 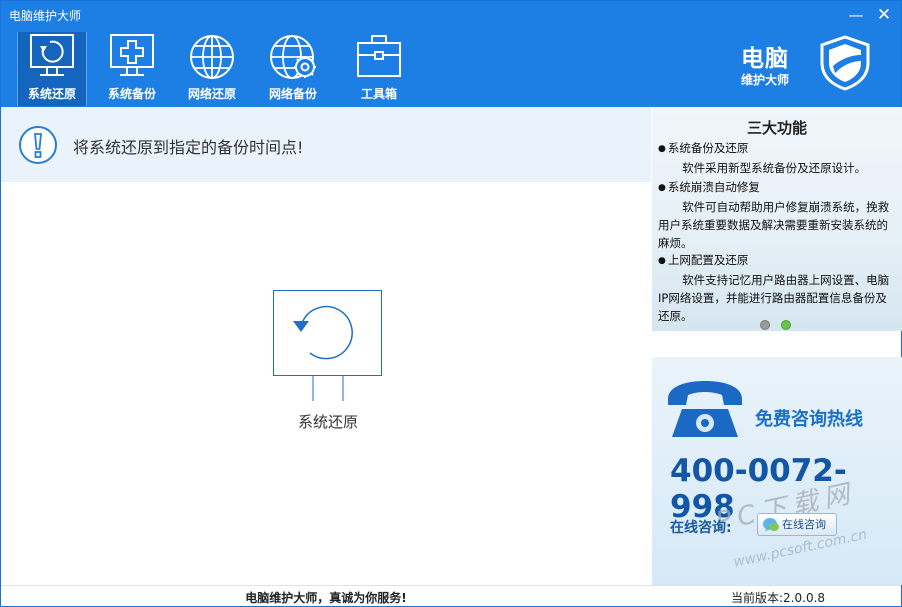 What do you see at coordinates (806, 64) in the screenshot?
I see `app-logo: 电脑 维护大师` at bounding box center [806, 64].